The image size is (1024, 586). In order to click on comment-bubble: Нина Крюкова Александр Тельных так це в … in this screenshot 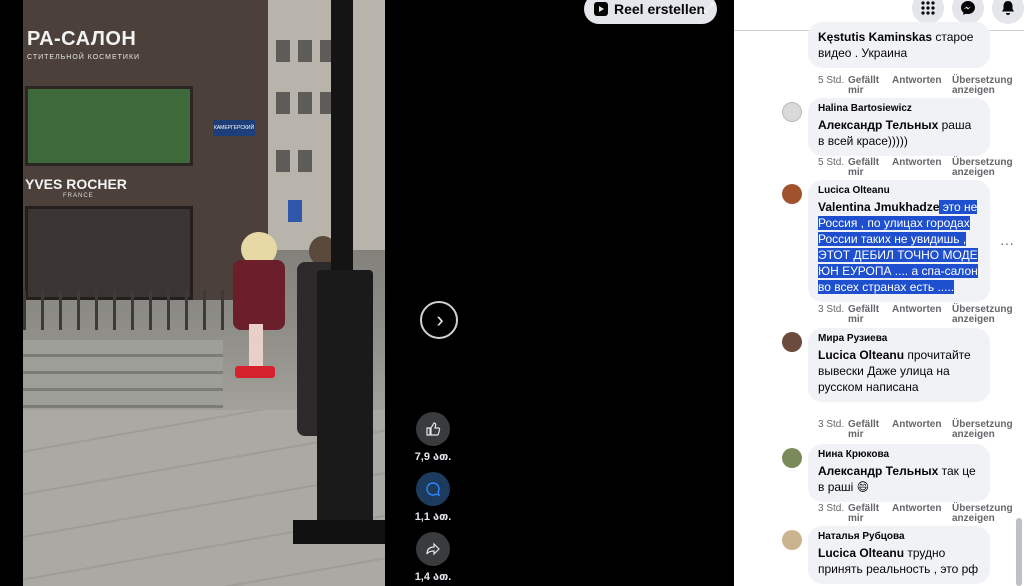, I will do `click(899, 473)`.